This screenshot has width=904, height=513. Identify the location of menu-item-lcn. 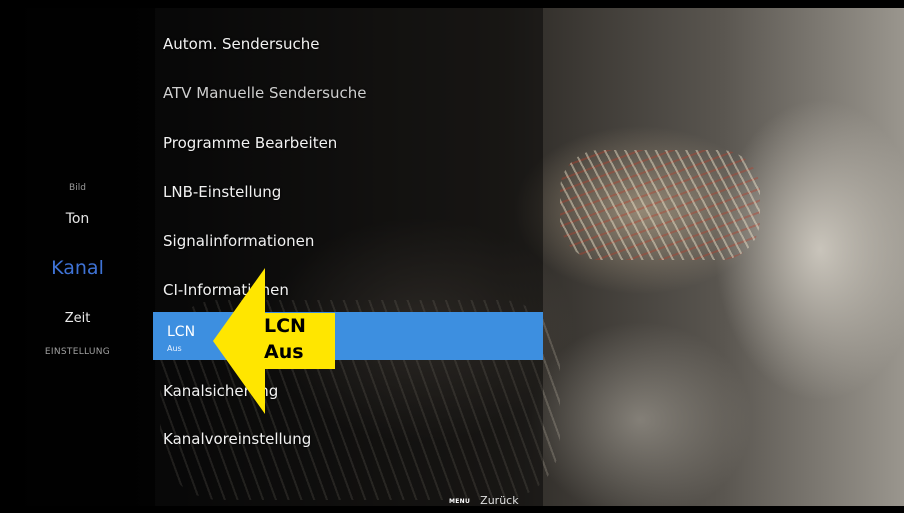
(348, 336).